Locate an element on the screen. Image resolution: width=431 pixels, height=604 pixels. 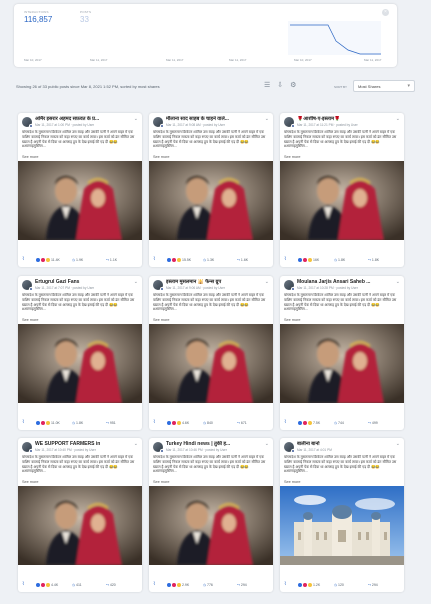
post-timestamp: Mar 11, 2017 at 1:00 PM · posted by User is located at coordinates (65, 125).